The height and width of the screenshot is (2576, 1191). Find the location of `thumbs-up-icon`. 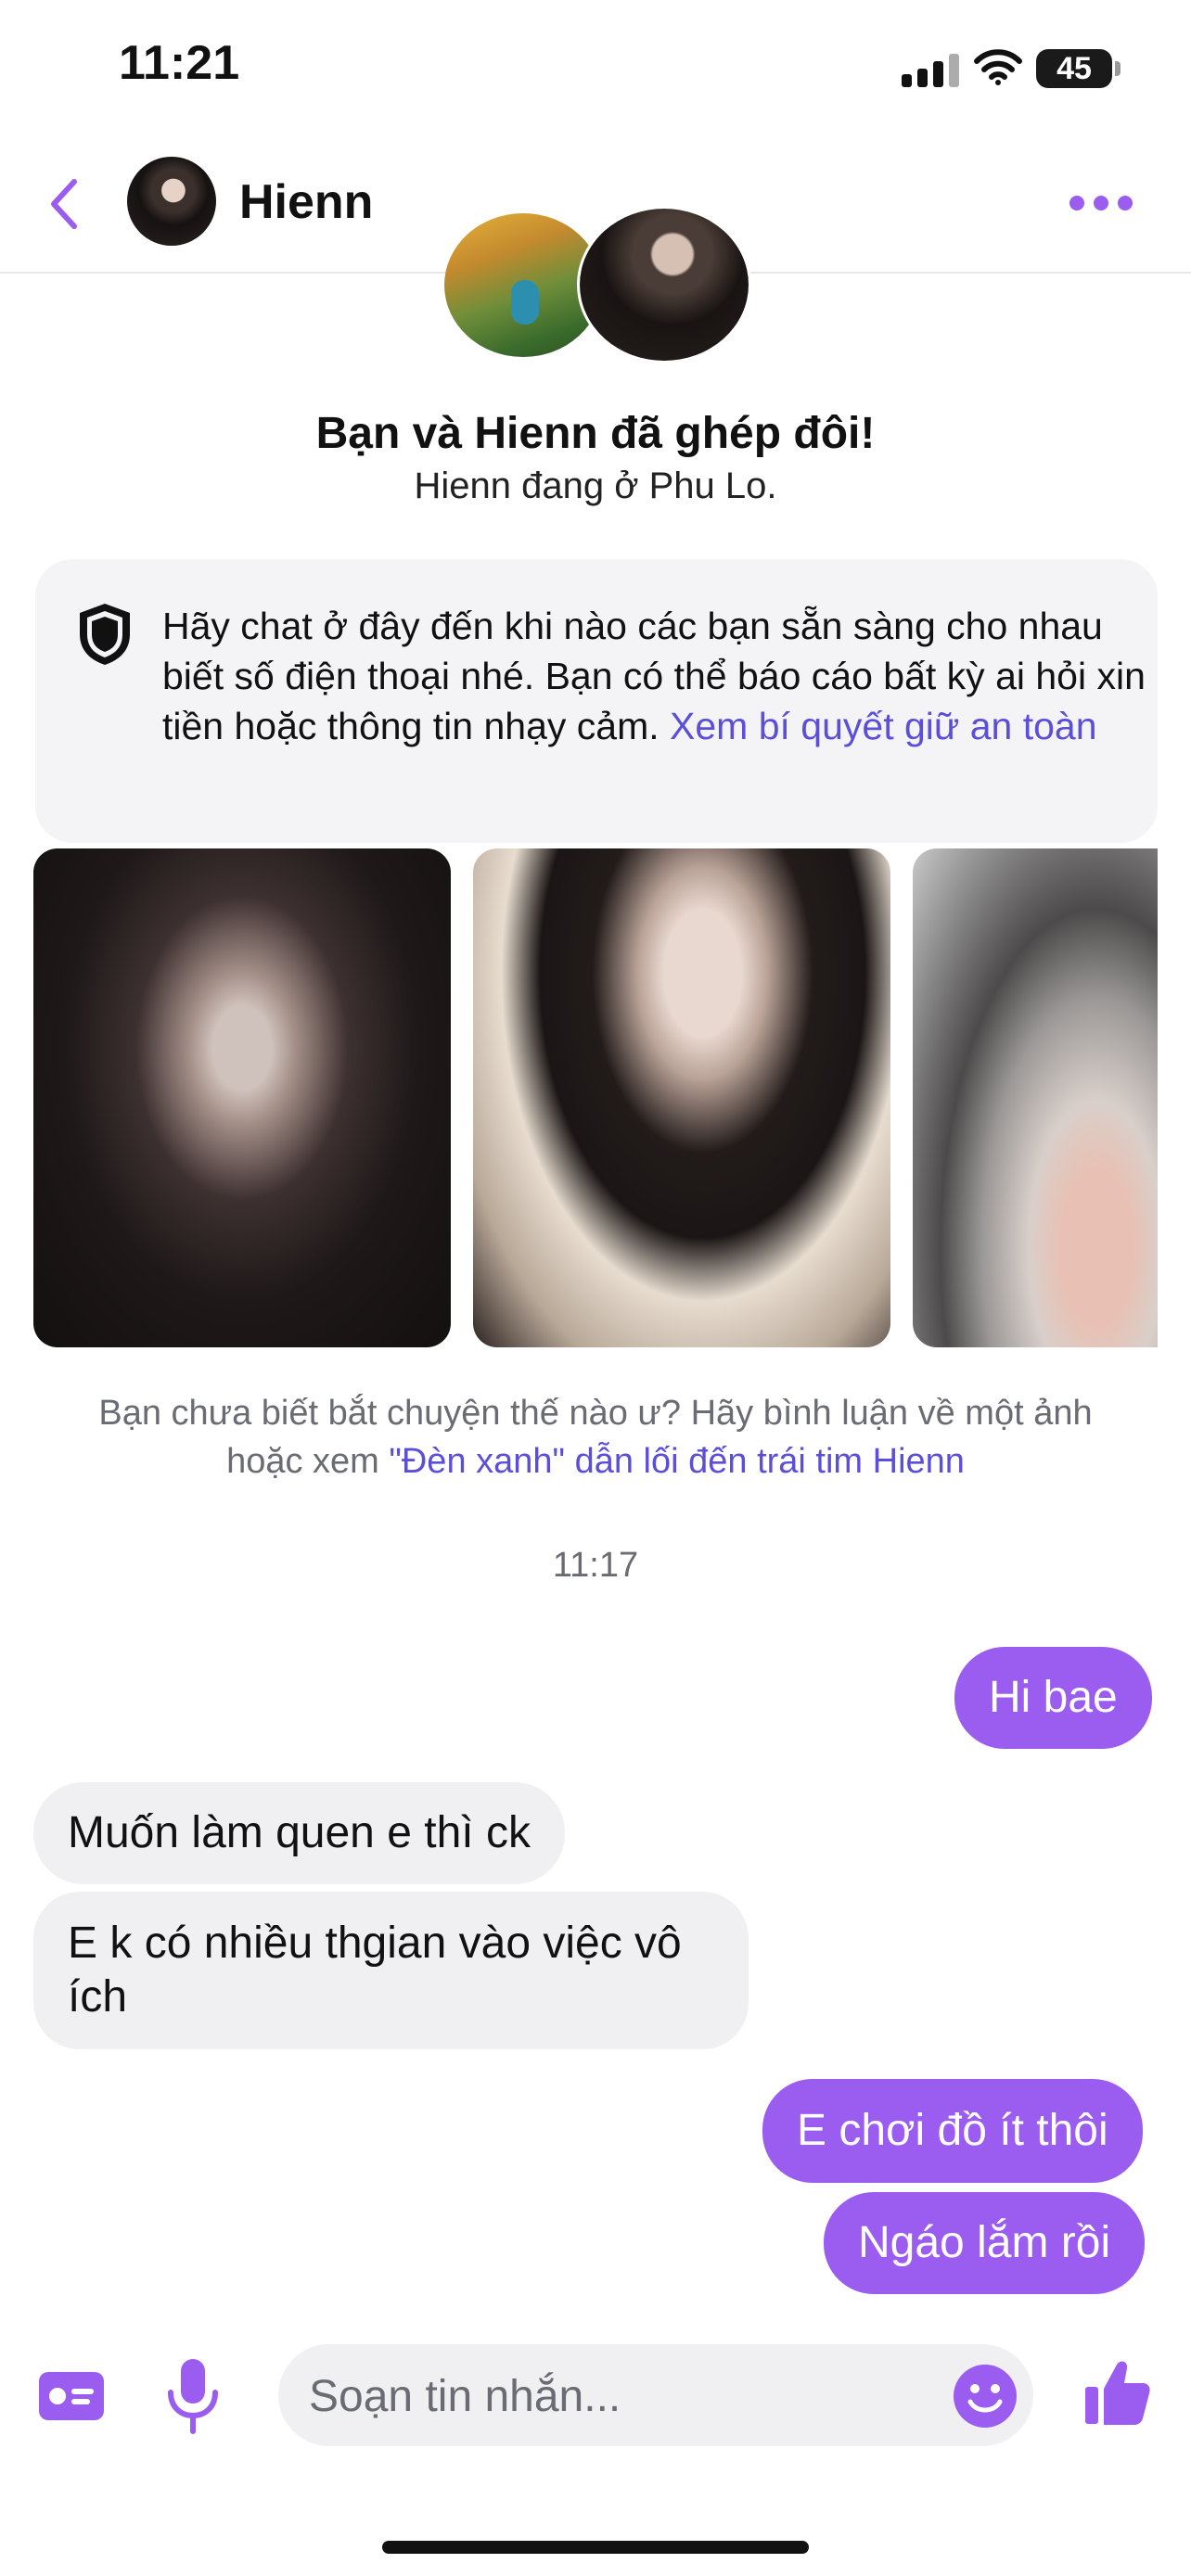

thumbs-up-icon is located at coordinates (1117, 2393).